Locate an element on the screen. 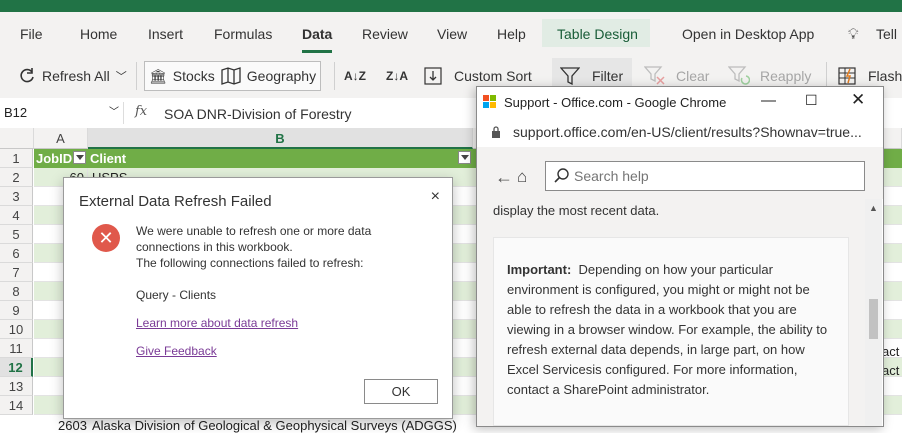  tab-file: File is located at coordinates (31, 34).